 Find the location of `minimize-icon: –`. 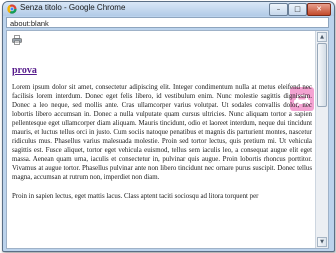

minimize-icon: – is located at coordinates (278, 9).